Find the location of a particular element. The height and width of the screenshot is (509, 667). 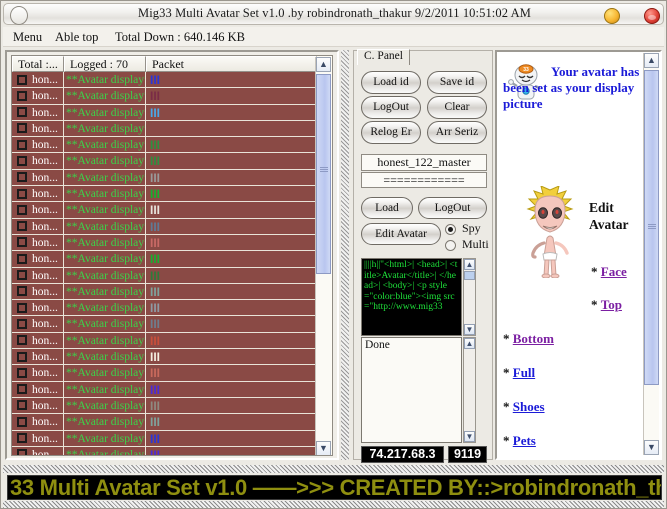

link-shoes: Shoes is located at coordinates (529, 406).